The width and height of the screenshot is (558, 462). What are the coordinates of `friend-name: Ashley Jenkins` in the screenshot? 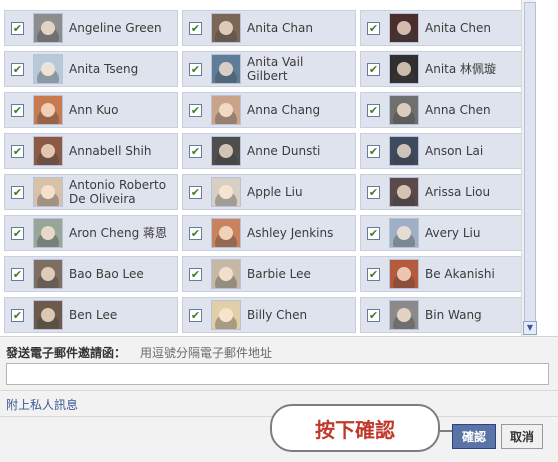 It's located at (290, 233).